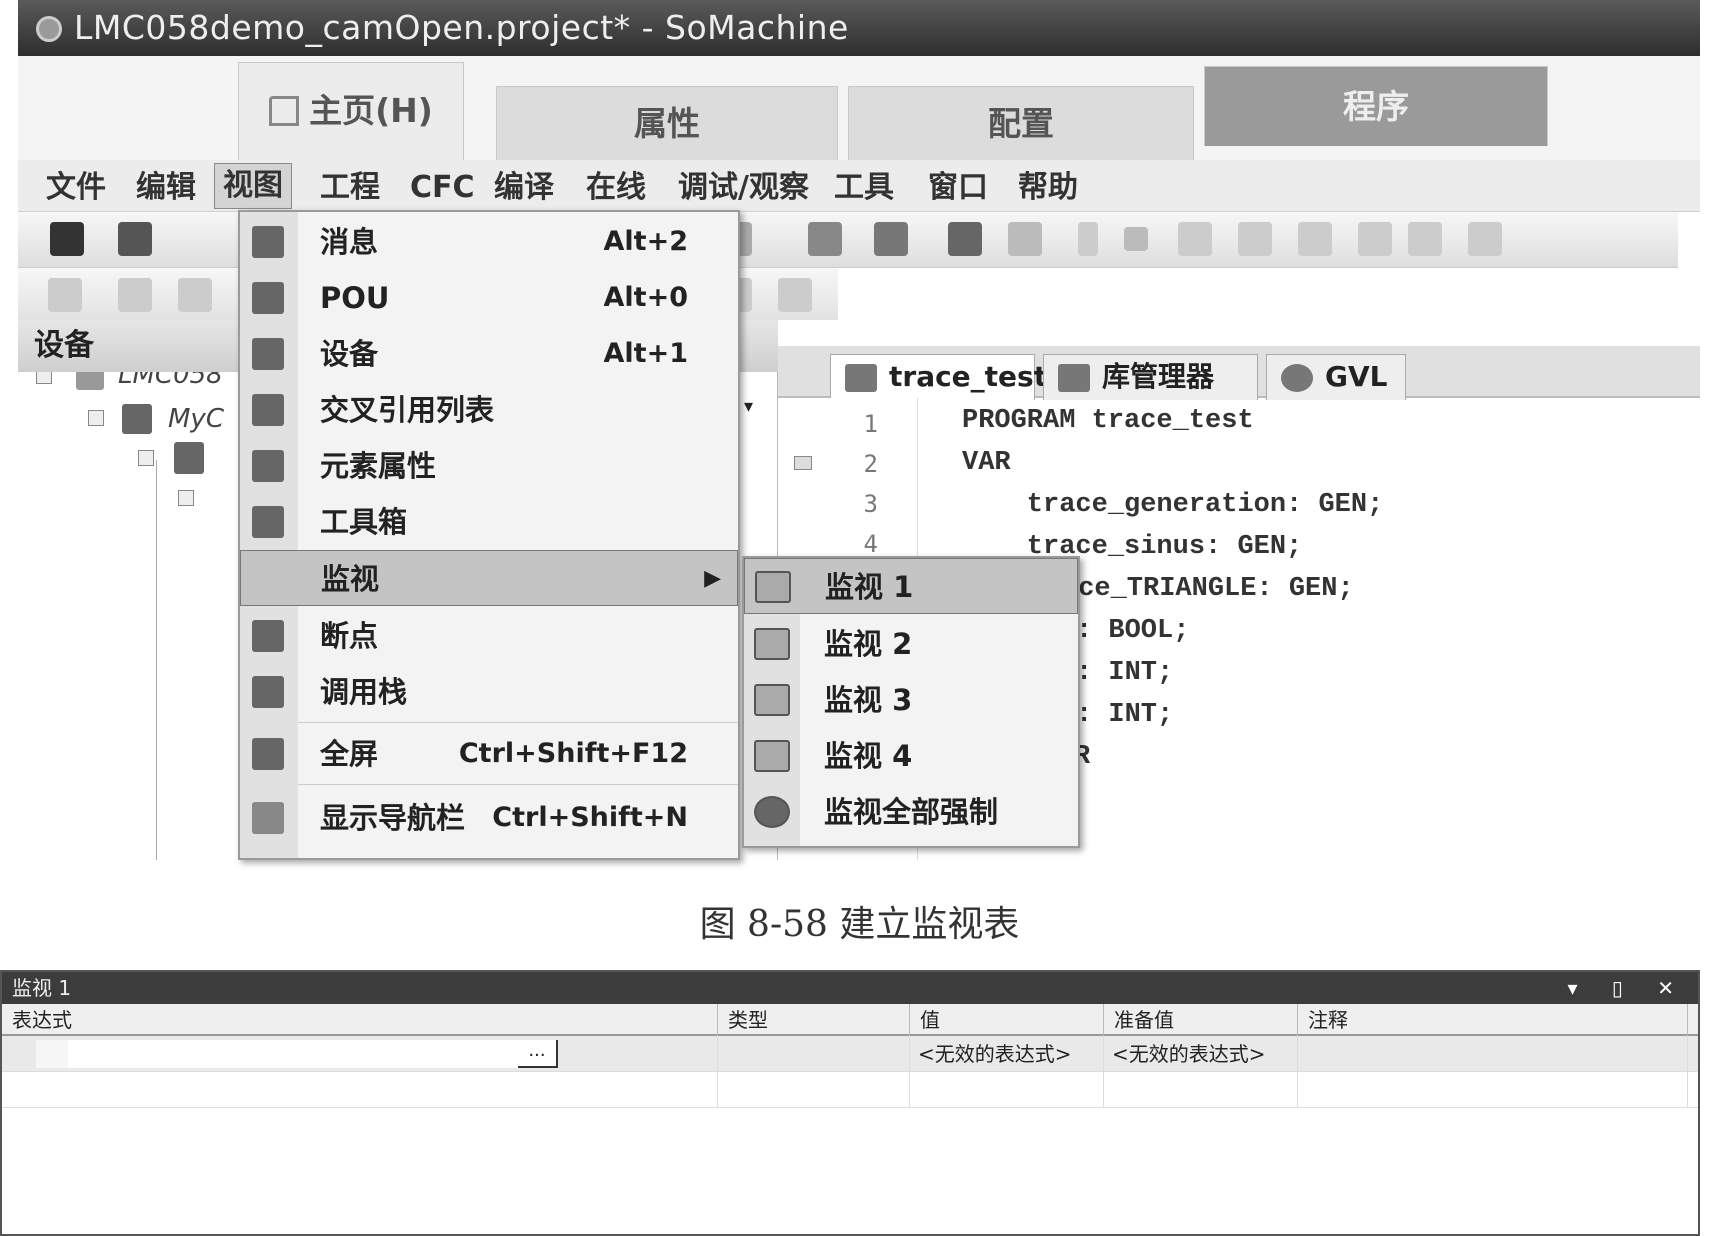  What do you see at coordinates (65, 295) in the screenshot?
I see `cfc-input-icon` at bounding box center [65, 295].